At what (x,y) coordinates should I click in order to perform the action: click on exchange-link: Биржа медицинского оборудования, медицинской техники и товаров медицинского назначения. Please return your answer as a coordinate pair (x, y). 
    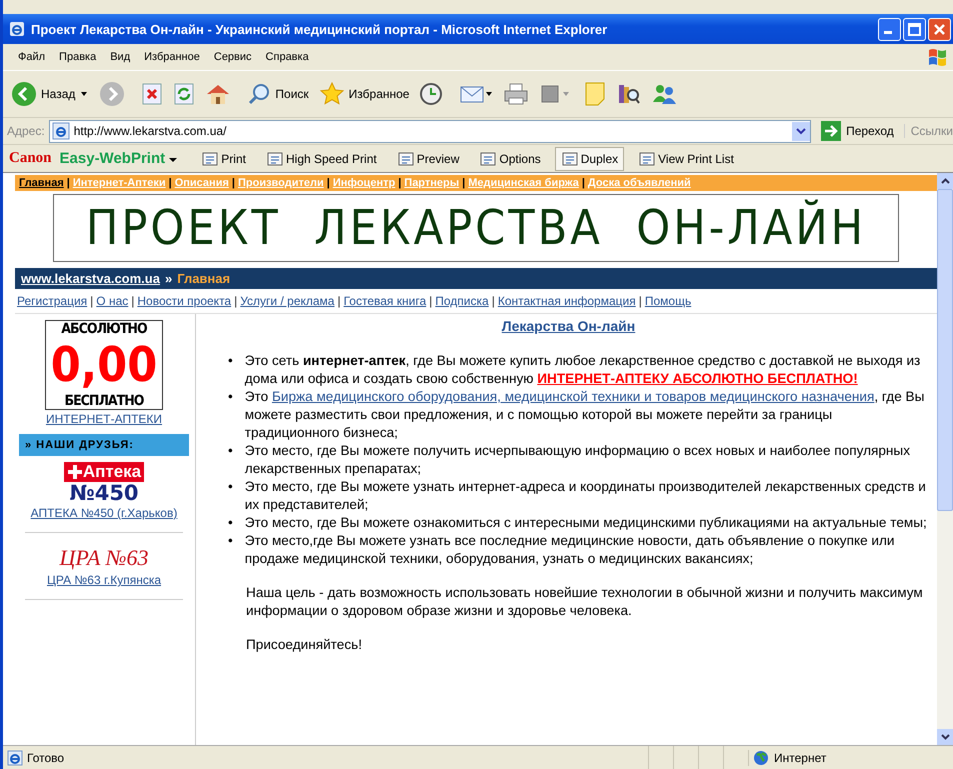
    Looking at the image, I should click on (573, 396).